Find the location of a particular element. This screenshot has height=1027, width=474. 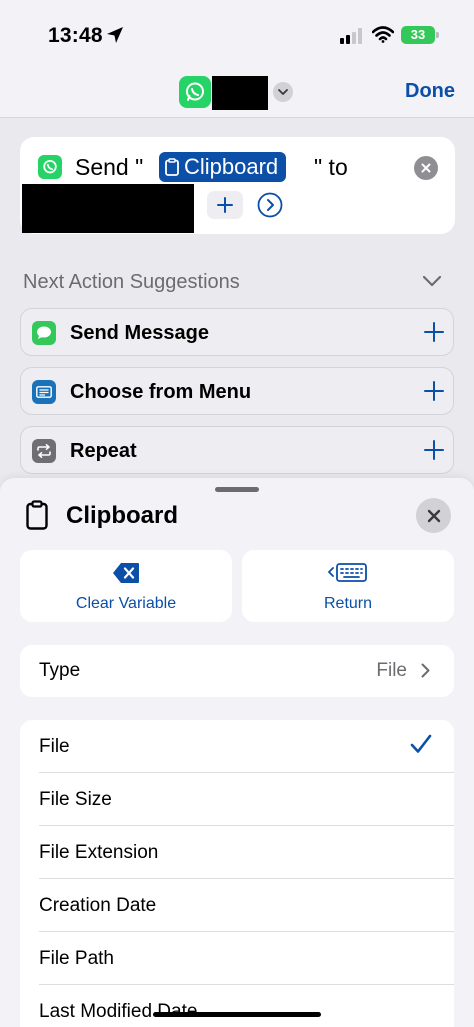

option-label: Creation Date is located at coordinates (98, 905).